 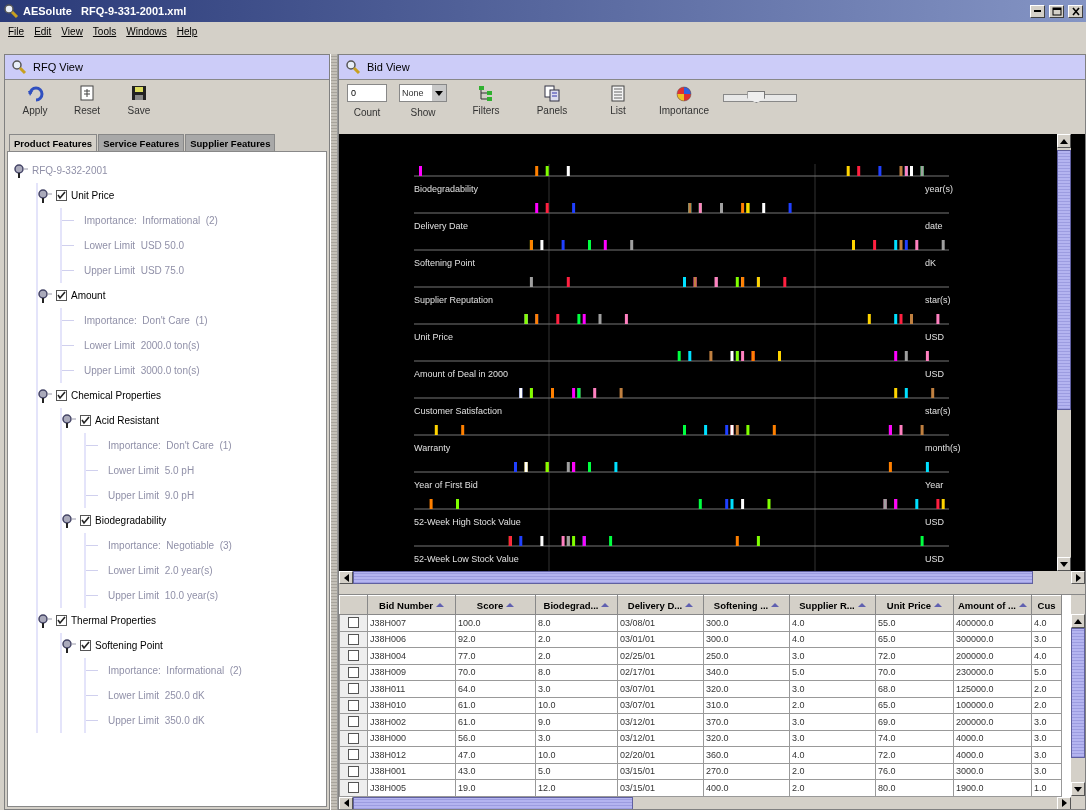 I want to click on horizontal-scrollbar, so click(x=712, y=577).